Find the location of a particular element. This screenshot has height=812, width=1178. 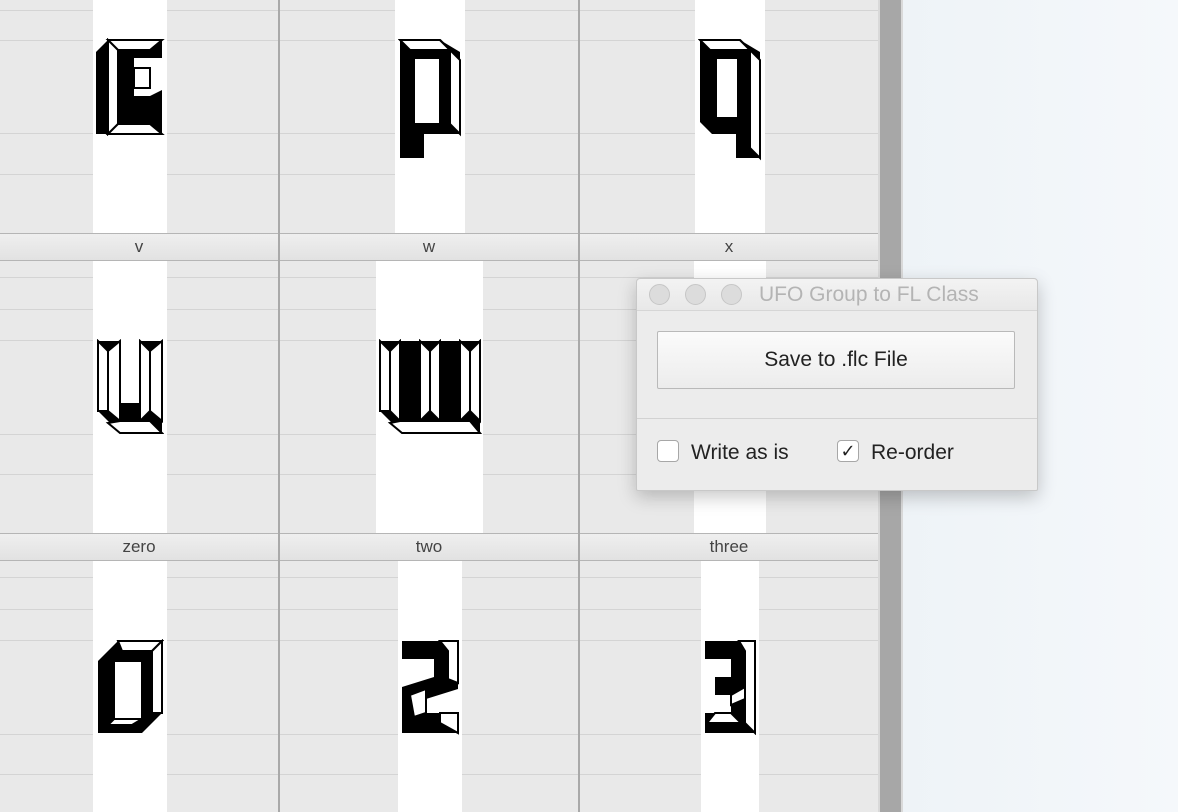

write-as-is-checkbox is located at coordinates (668, 451).